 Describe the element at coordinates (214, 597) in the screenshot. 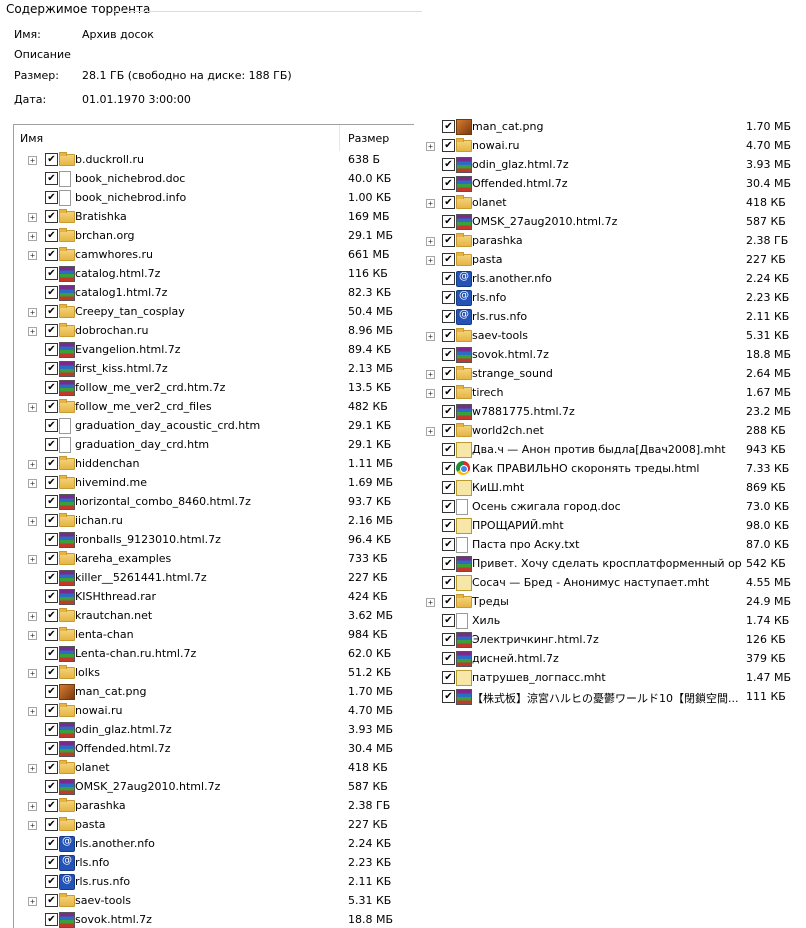

I see `file-row: ✔ KISHthread.rar 424 КБ` at that location.